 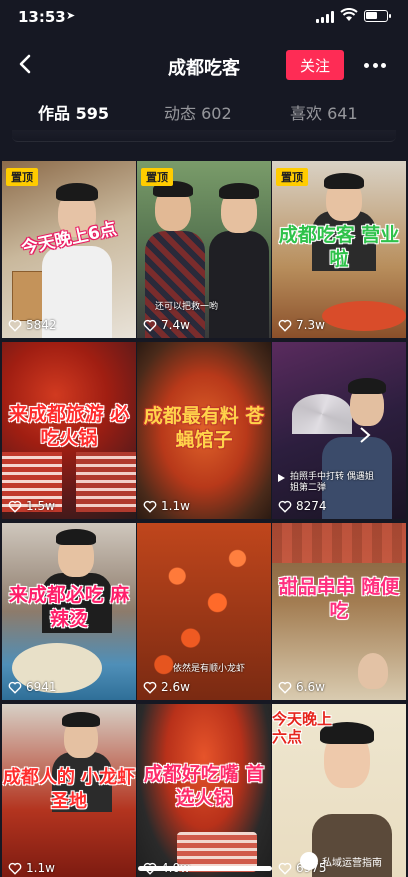 What do you see at coordinates (209, 669) in the screenshot?
I see `video-subtitle: 依然是有顺小龙虾` at bounding box center [209, 669].